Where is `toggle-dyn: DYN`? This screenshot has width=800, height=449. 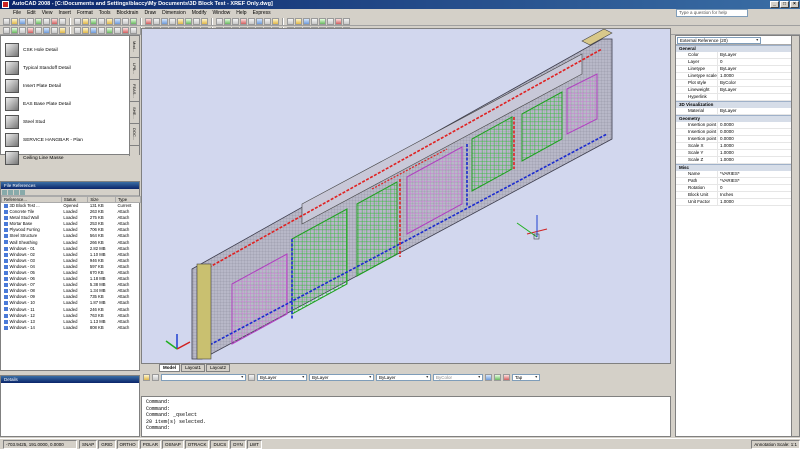 toggle-dyn: DYN is located at coordinates (238, 444).